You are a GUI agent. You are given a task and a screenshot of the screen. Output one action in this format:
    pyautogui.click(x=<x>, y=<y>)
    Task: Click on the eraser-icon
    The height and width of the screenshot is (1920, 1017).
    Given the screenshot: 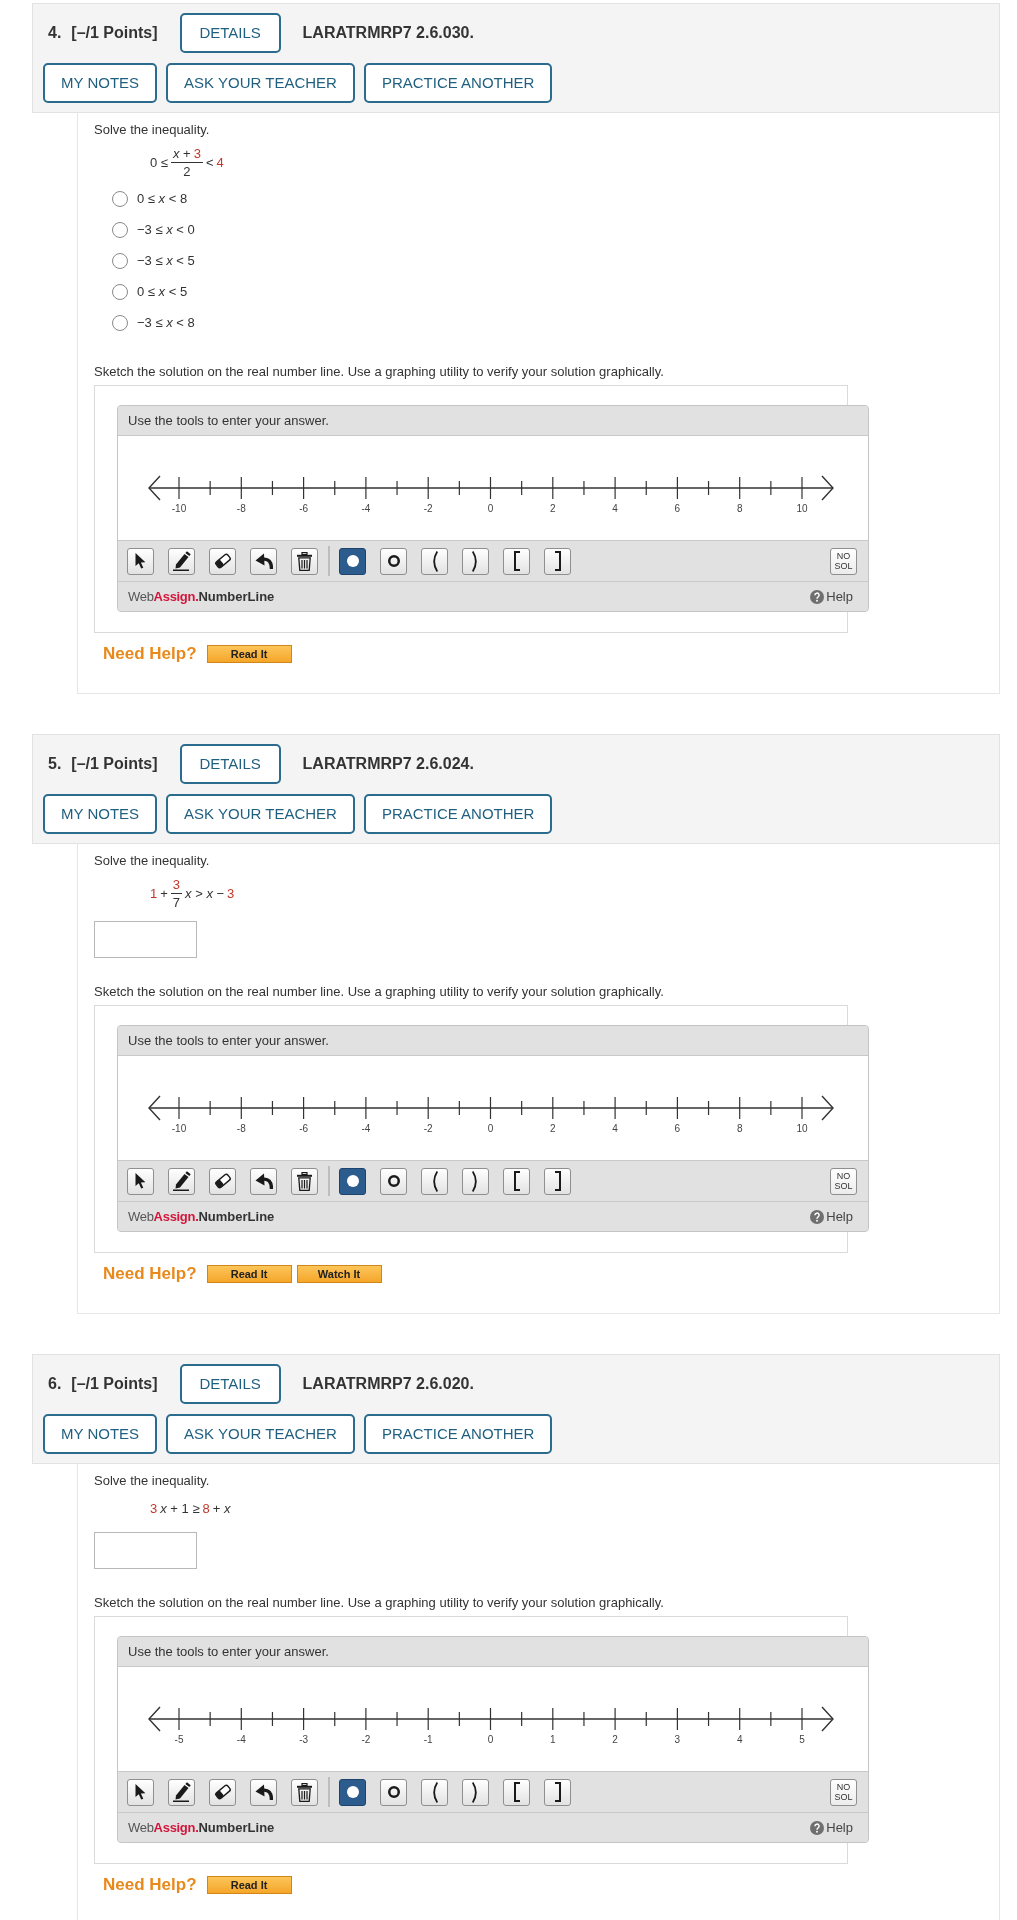 What is the action you would take?
    pyautogui.click(x=222, y=1792)
    